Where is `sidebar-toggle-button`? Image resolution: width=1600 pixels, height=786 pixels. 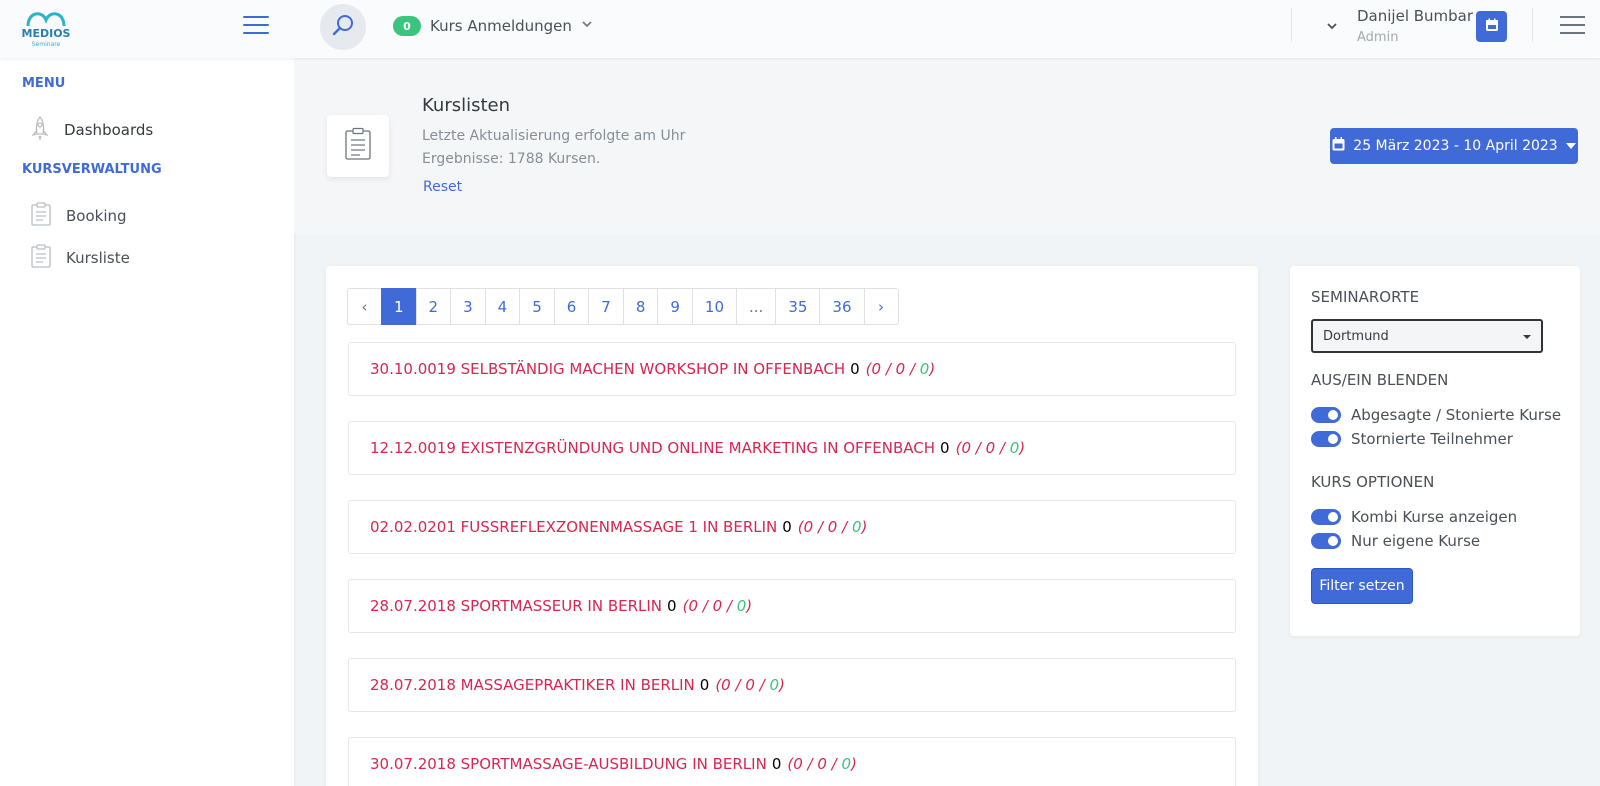
sidebar-toggle-button is located at coordinates (256, 27).